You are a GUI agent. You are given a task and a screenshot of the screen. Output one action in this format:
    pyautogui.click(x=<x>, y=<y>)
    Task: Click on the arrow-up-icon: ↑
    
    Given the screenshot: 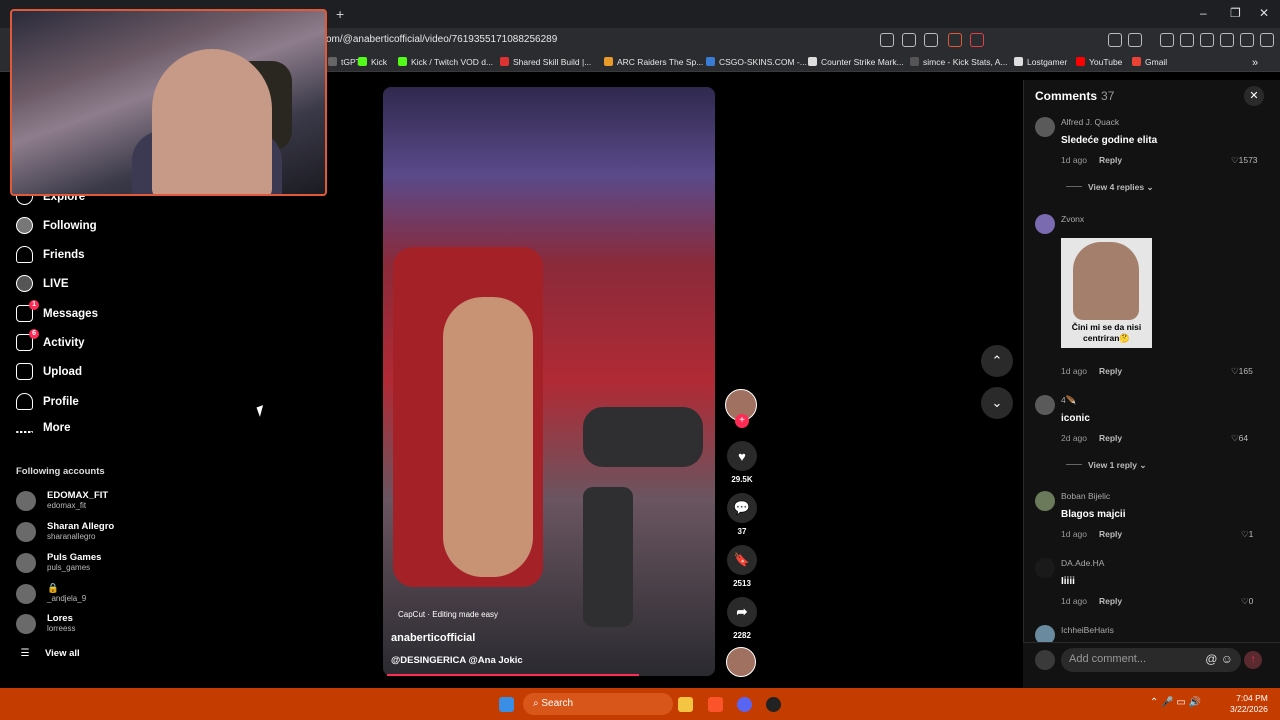 What is the action you would take?
    pyautogui.click(x=1253, y=659)
    